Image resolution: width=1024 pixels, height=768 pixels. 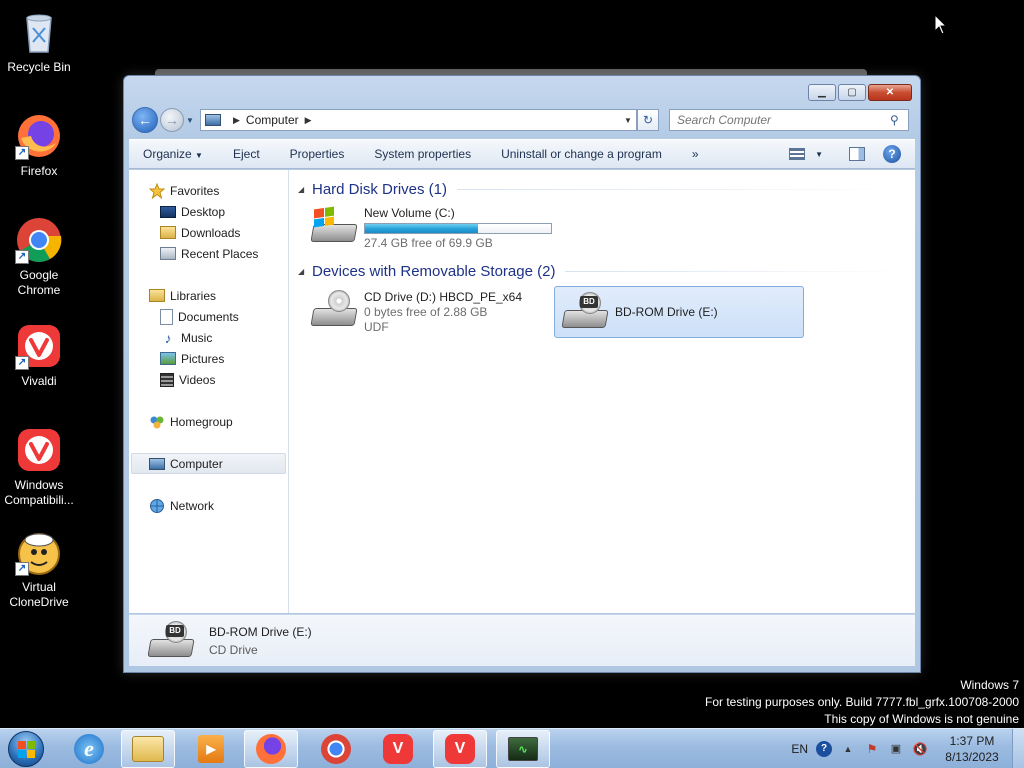 I want to click on nav-item-music: ♪ Music, so click(x=208, y=337).